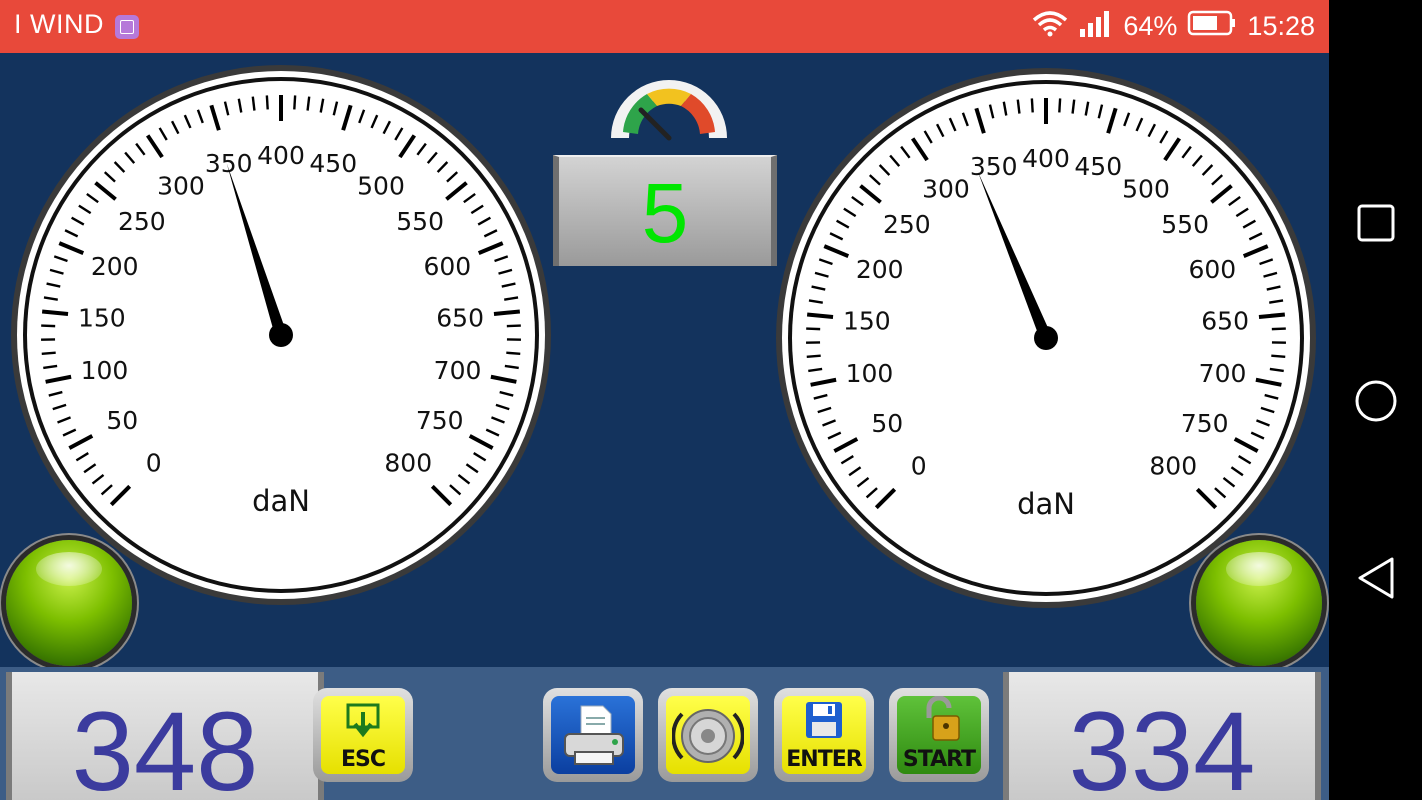  I want to click on left-gauge-scale-label: 450, so click(333, 163).